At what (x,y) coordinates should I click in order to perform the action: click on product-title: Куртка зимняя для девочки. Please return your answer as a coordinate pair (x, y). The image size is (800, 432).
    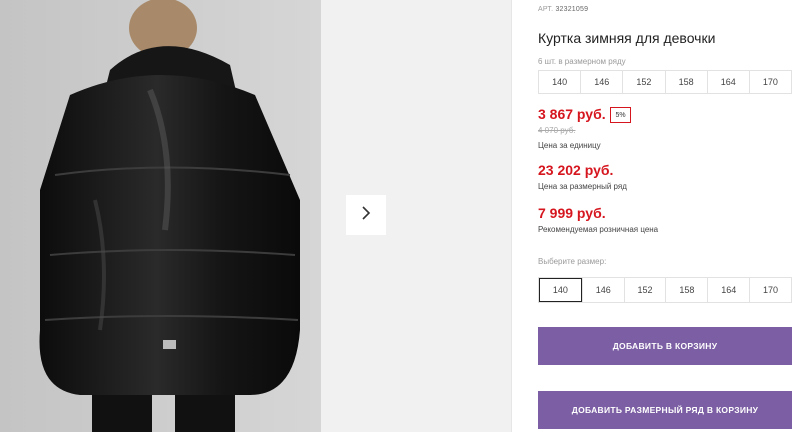
    Looking at the image, I should click on (627, 38).